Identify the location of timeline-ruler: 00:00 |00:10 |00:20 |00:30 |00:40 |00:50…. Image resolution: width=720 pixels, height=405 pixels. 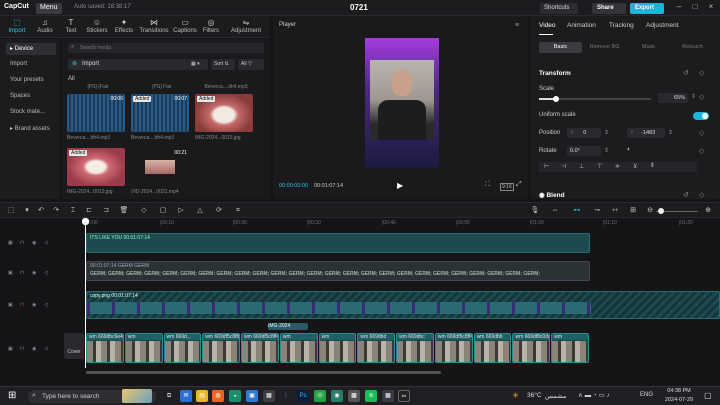
(402, 223).